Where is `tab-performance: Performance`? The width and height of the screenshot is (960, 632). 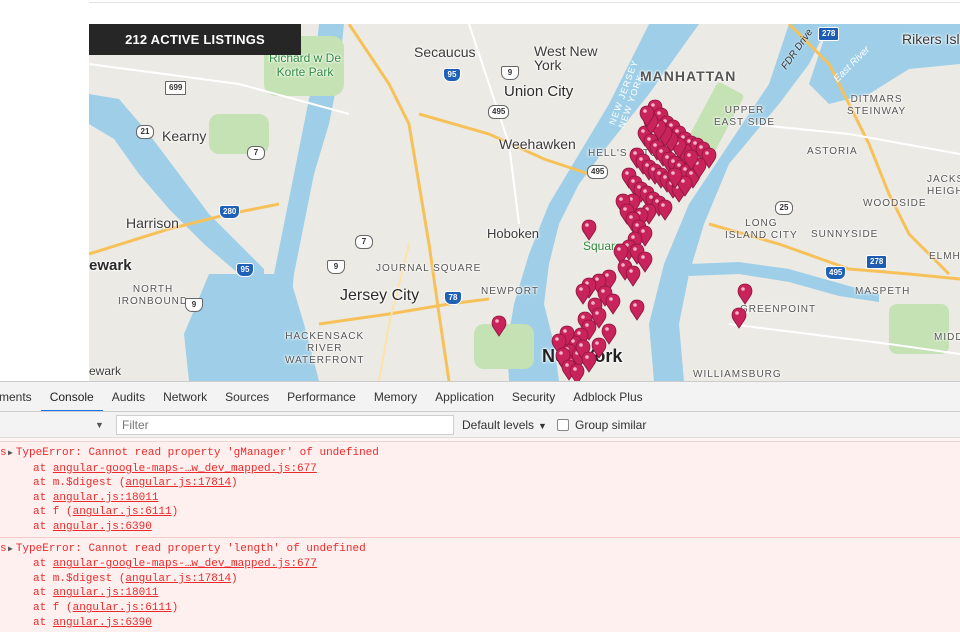
tab-performance: Performance is located at coordinates (321, 396).